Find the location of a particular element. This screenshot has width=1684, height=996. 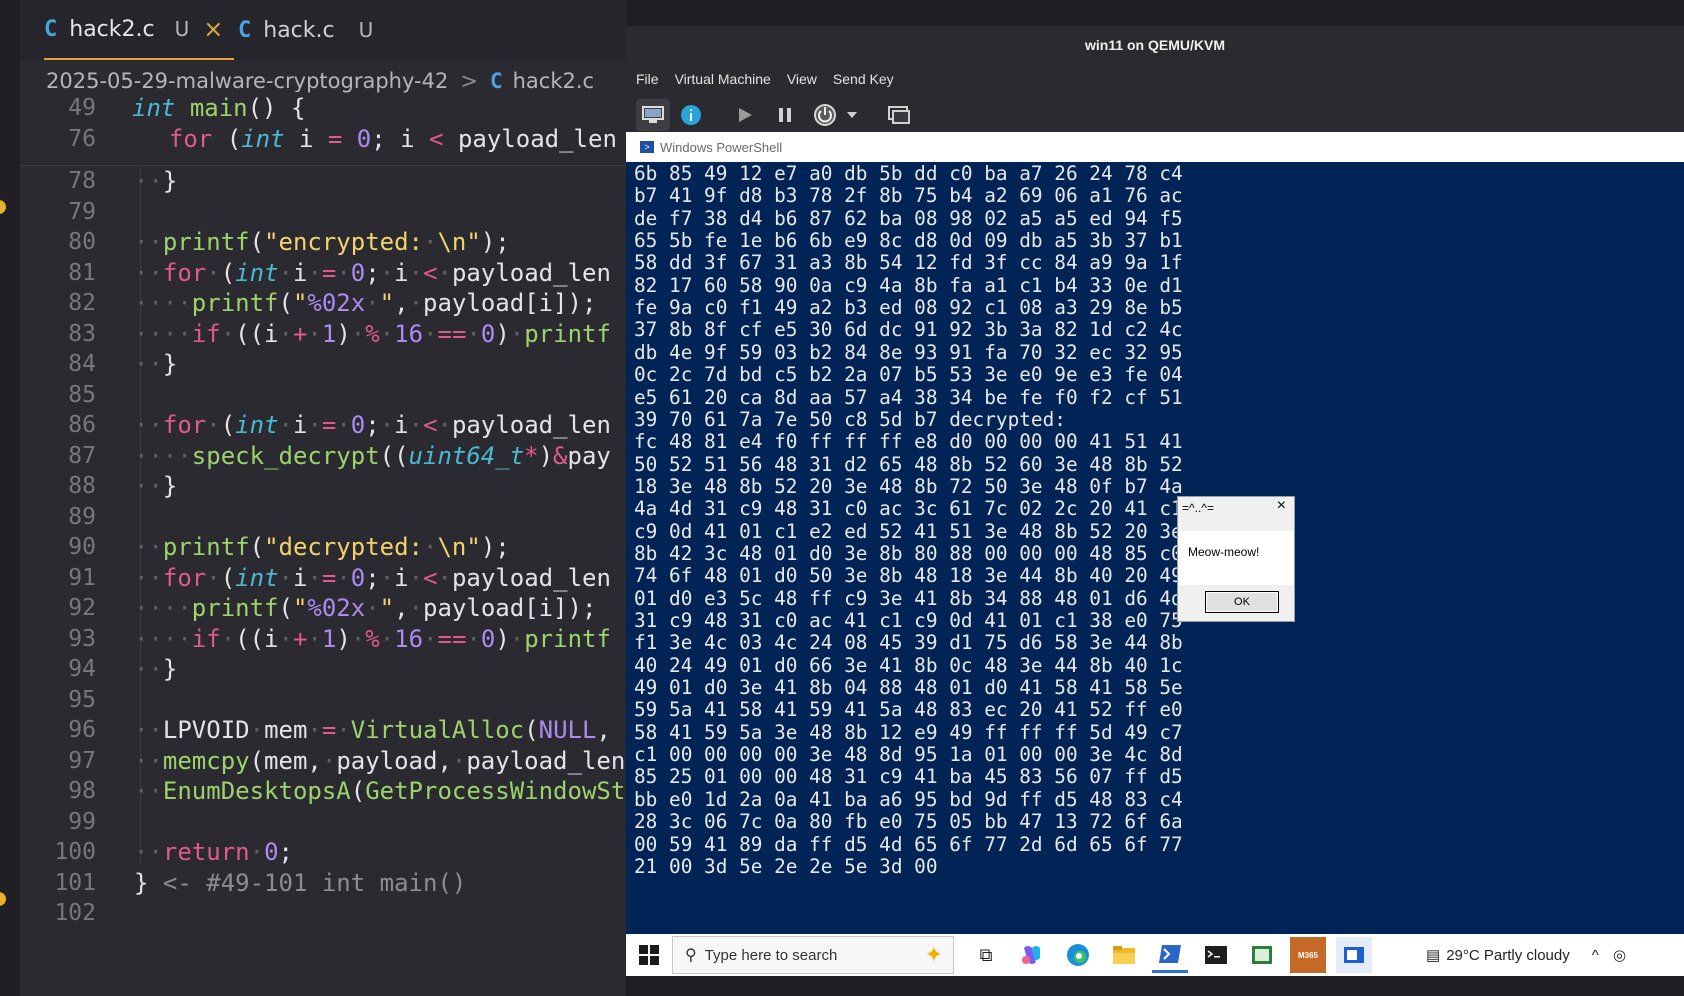

line-number: 91 is located at coordinates (82, 578).